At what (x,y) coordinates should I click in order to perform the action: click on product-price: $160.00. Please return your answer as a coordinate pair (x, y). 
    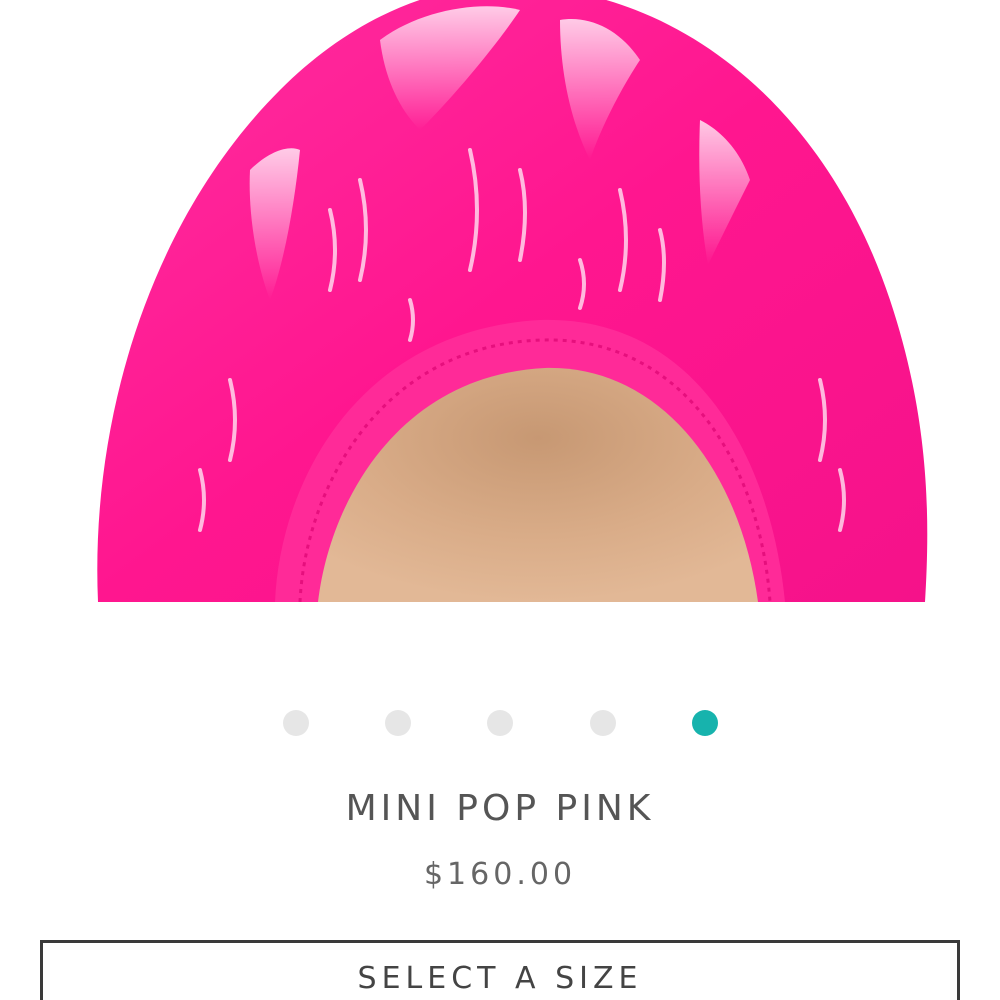
    Looking at the image, I should click on (500, 874).